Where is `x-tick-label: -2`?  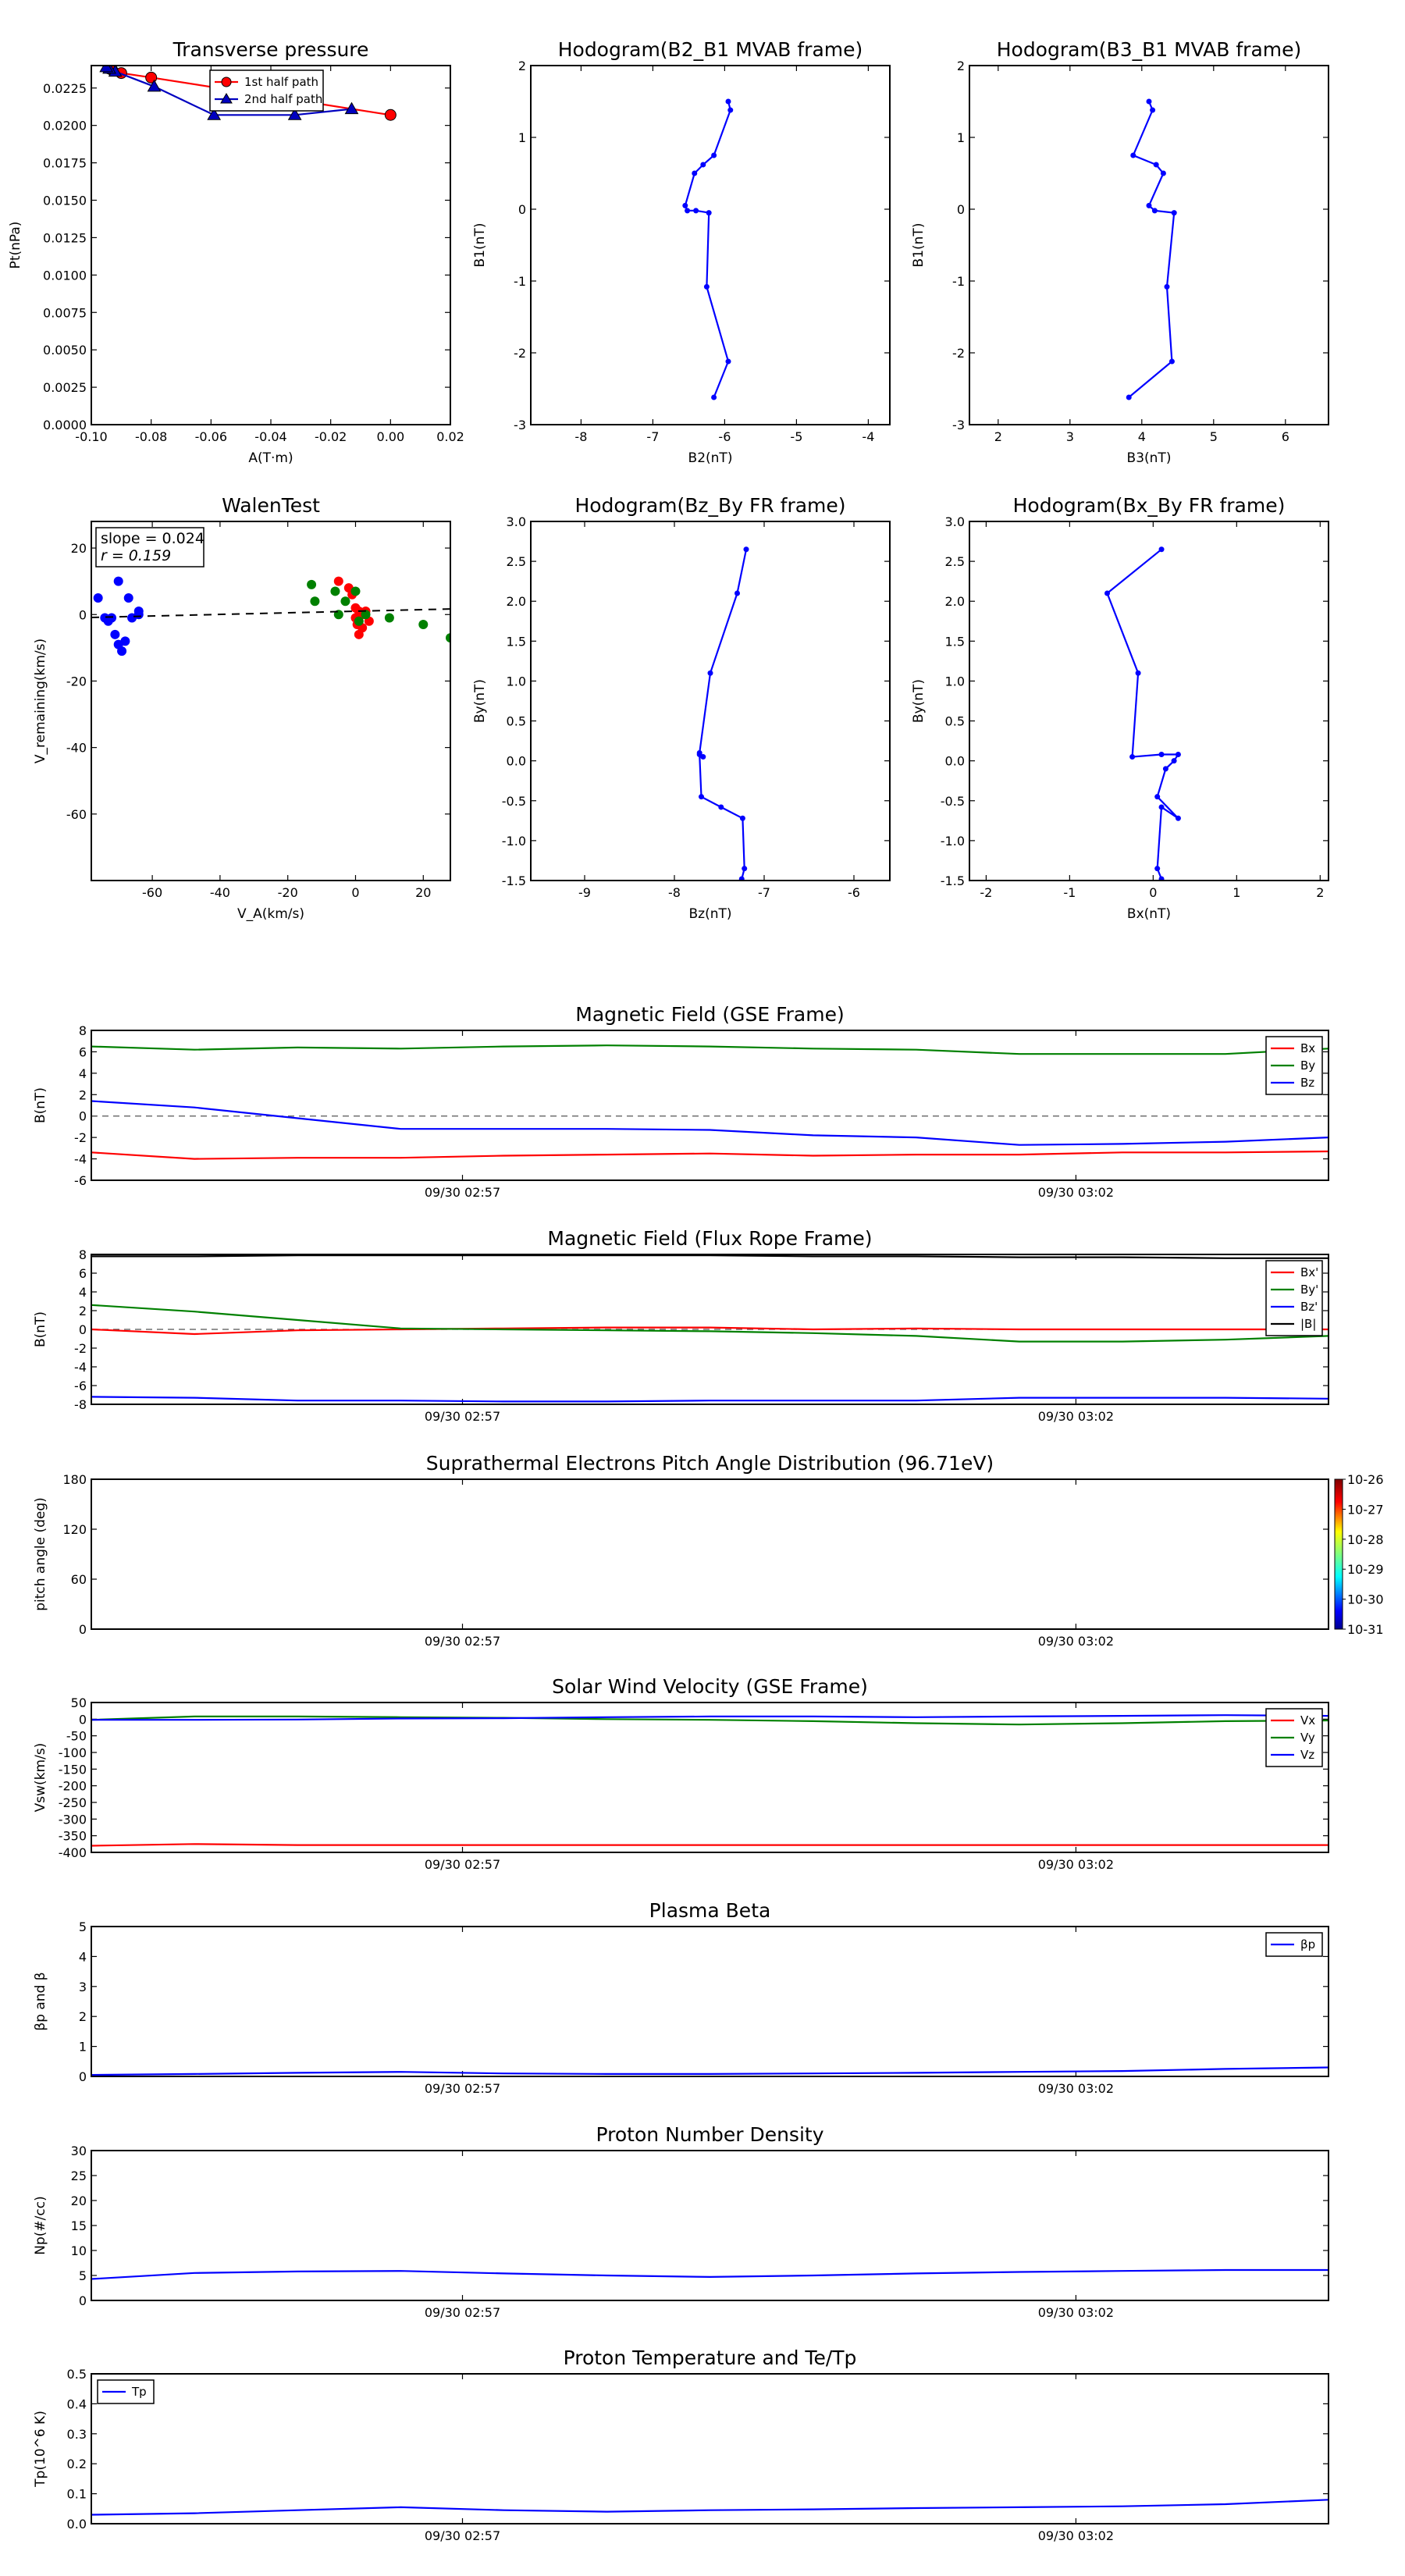 x-tick-label: -2 is located at coordinates (986, 892).